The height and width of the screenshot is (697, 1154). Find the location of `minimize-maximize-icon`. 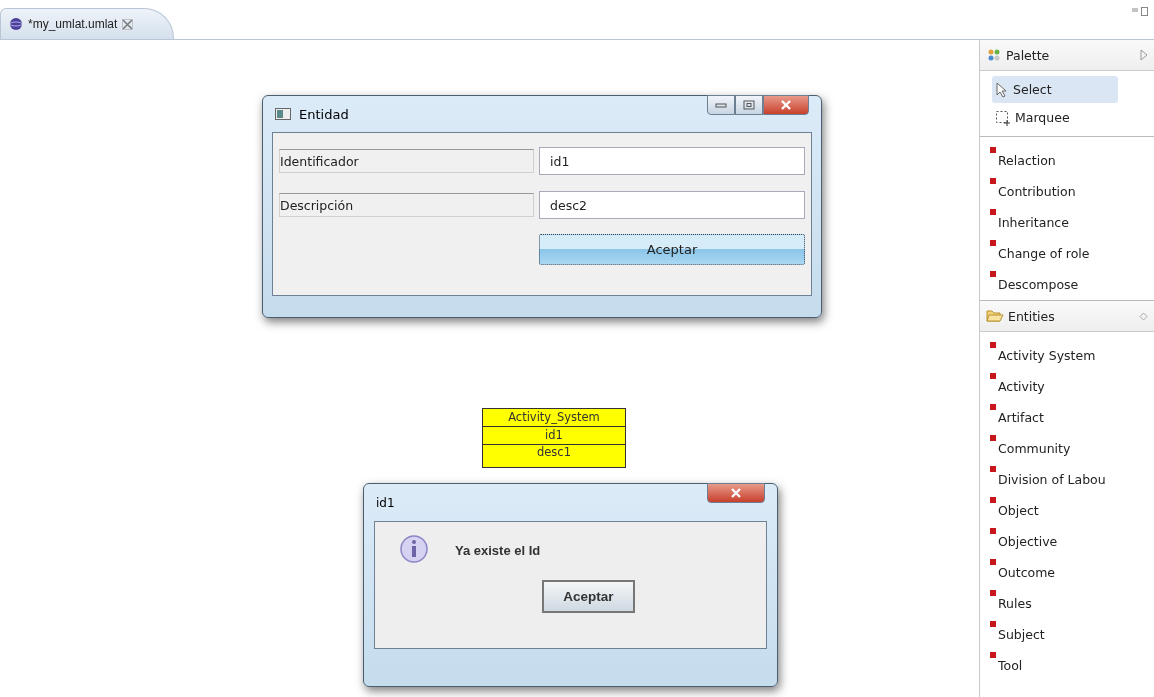

minimize-maximize-icon is located at coordinates (1140, 11).